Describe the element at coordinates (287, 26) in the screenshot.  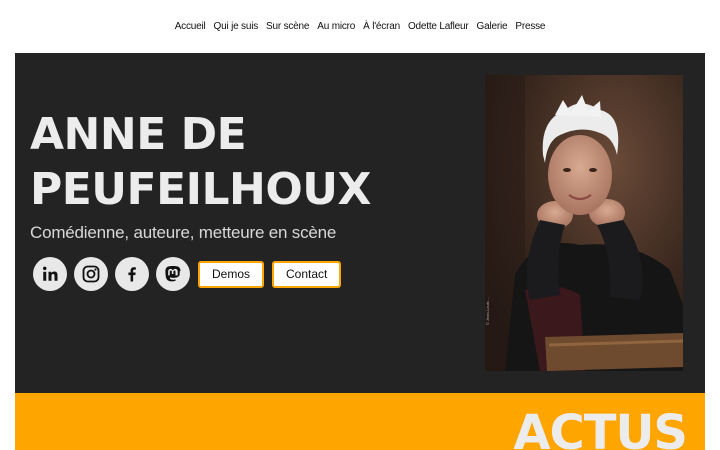
I see `nav-item-sur-scene: Sur scène` at that location.